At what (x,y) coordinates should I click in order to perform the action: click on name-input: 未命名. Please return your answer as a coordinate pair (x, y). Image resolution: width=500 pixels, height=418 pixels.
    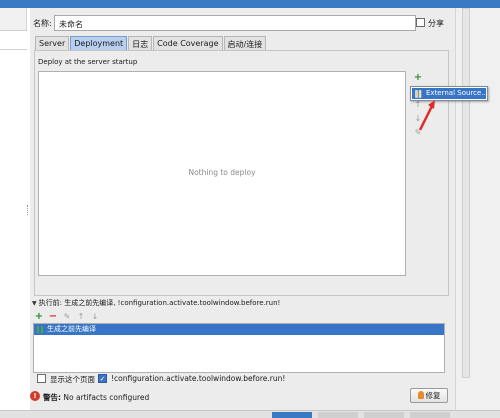
    Looking at the image, I should click on (235, 23).